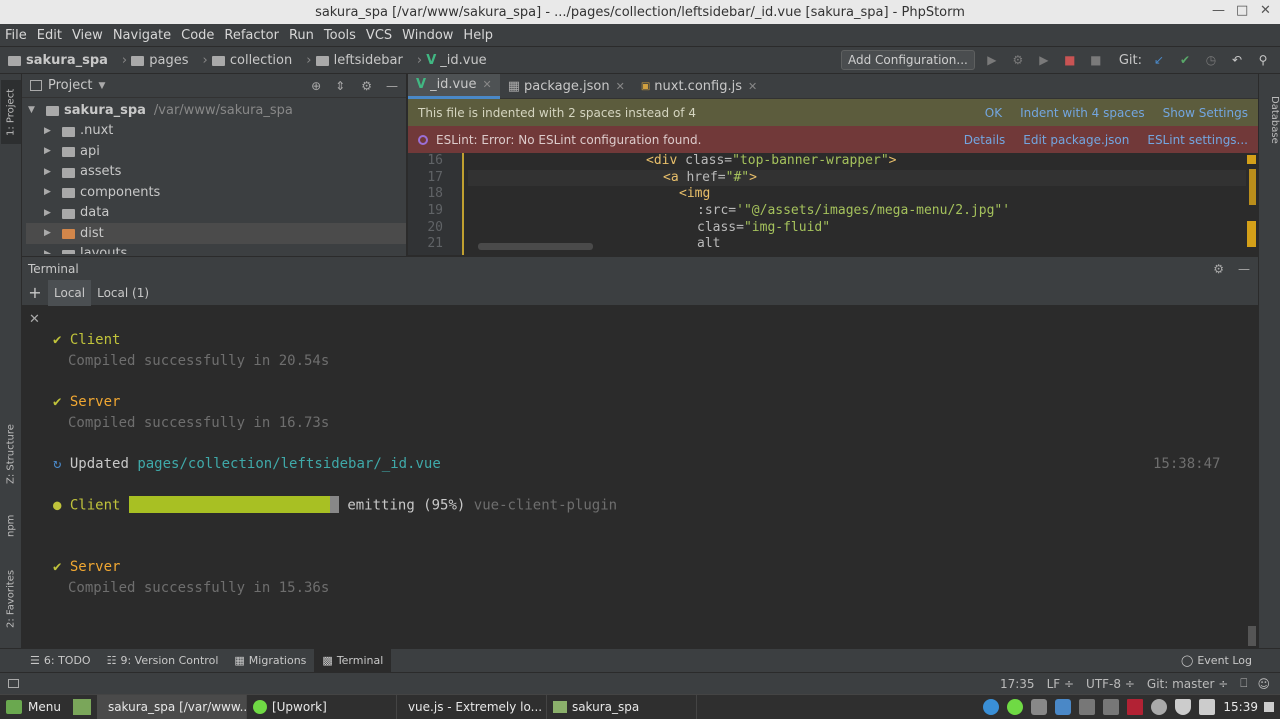 Image resolution: width=1280 pixels, height=719 pixels. I want to click on tray-app-icon, so click(991, 707).